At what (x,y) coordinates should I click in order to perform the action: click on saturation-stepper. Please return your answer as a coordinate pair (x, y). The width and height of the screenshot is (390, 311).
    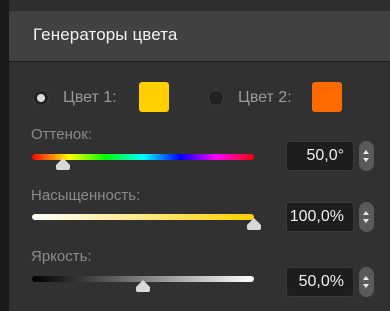
    Looking at the image, I should click on (366, 217).